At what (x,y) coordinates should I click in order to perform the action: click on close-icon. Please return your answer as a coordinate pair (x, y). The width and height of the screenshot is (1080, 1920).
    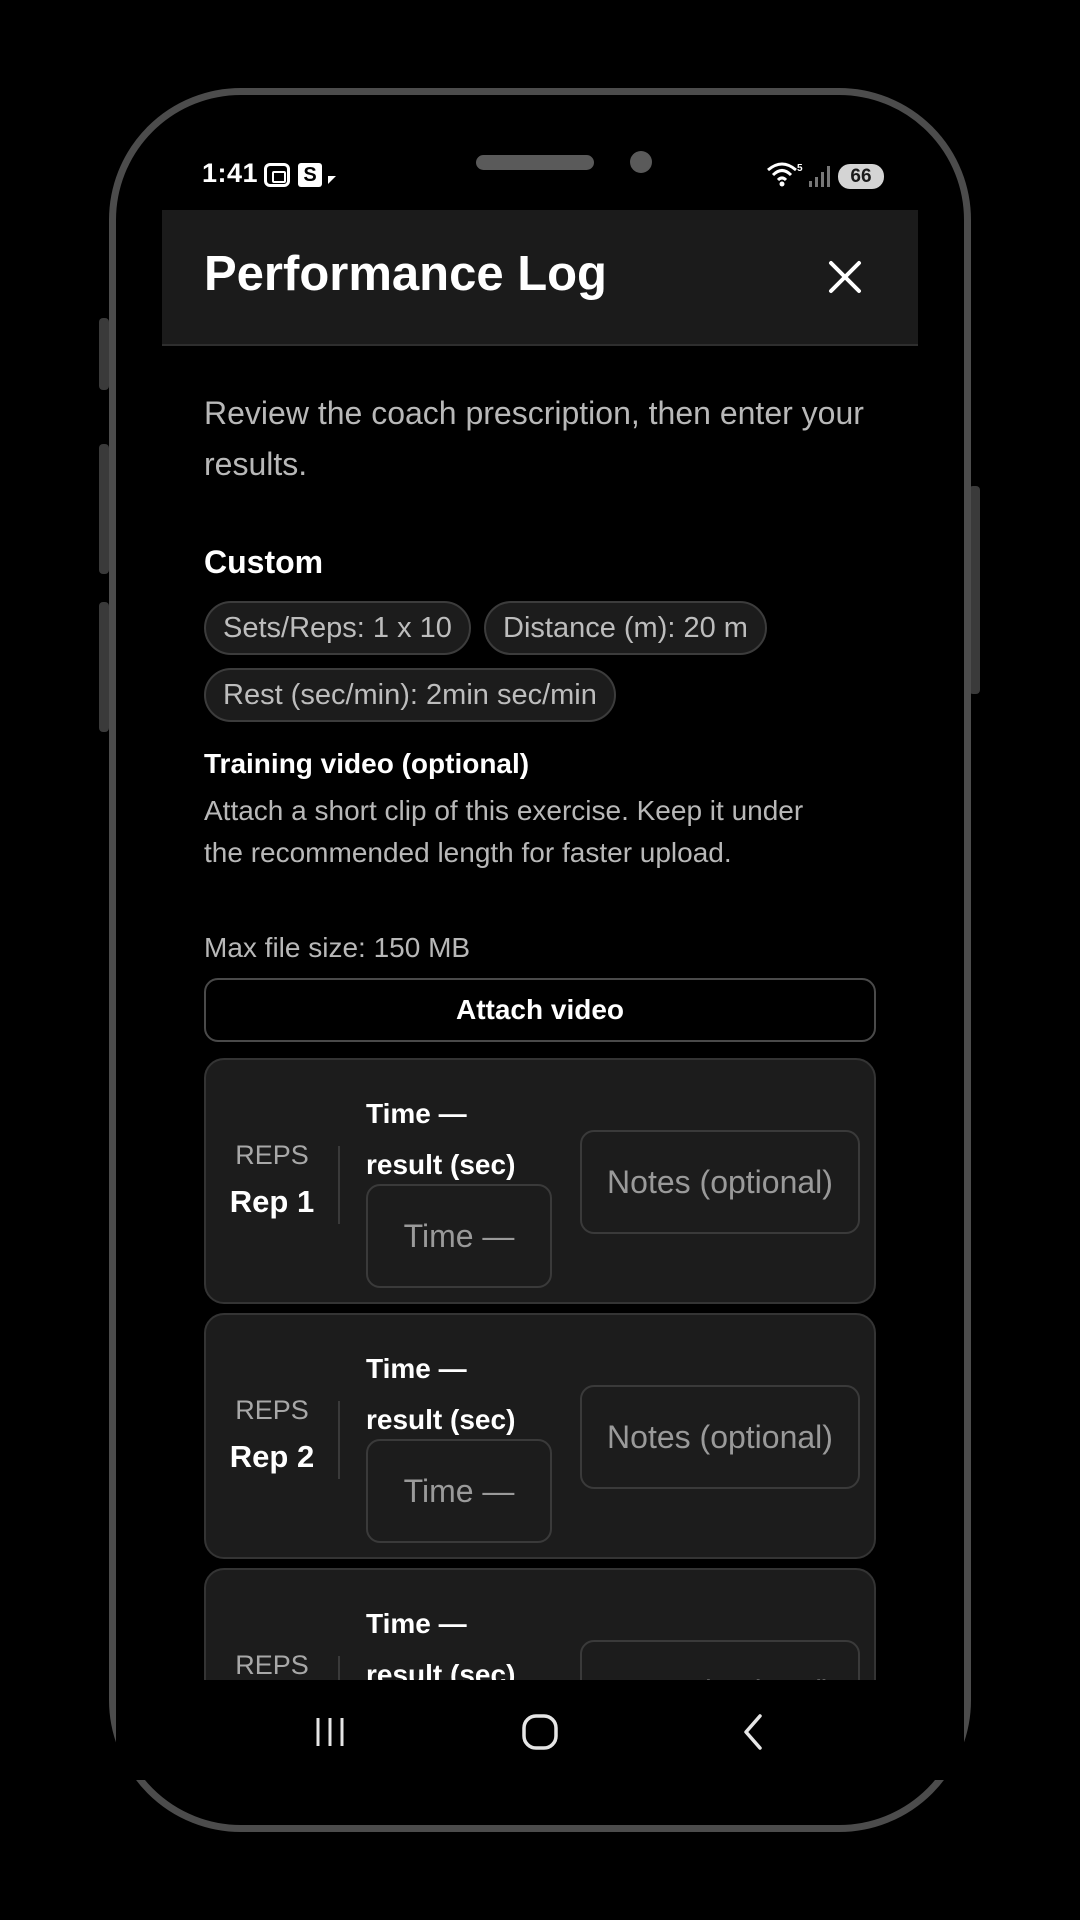
    Looking at the image, I should click on (845, 277).